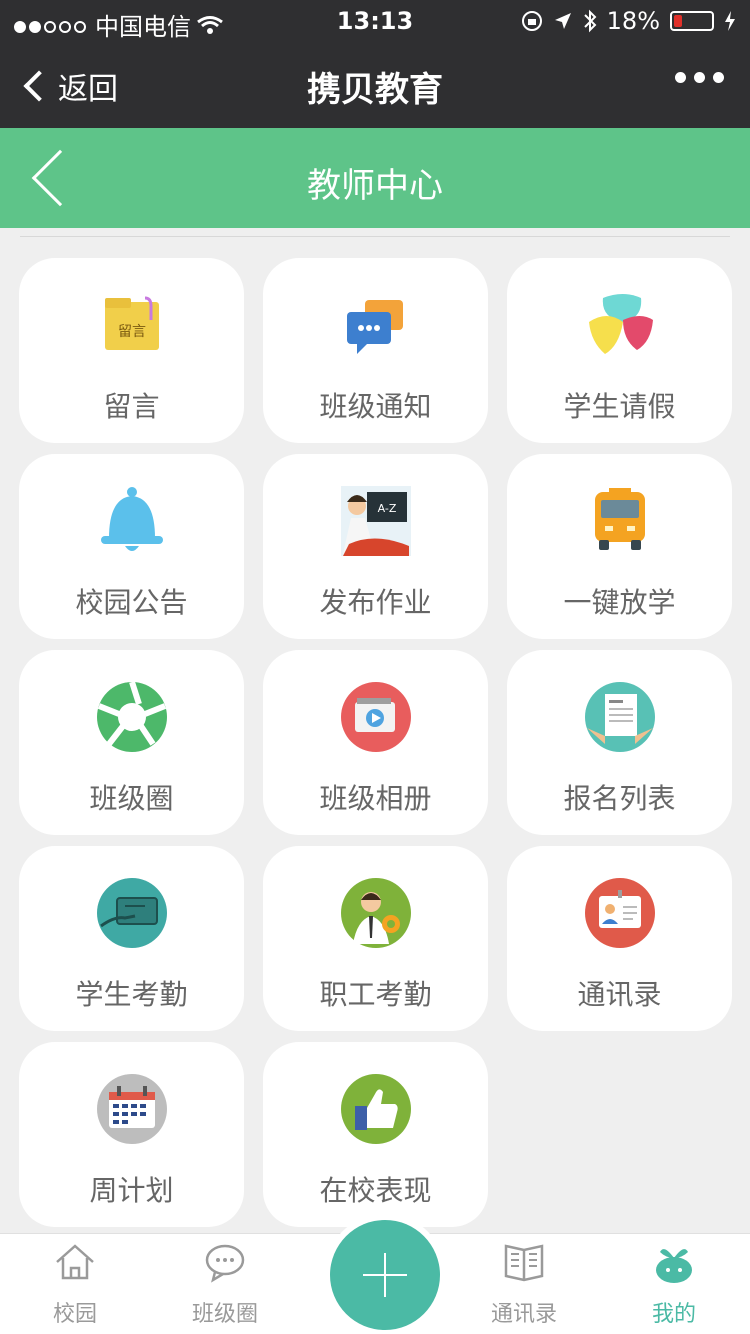 The height and width of the screenshot is (1334, 750). Describe the element at coordinates (131, 406) in the screenshot. I see `grid-item-label: 留言` at that location.